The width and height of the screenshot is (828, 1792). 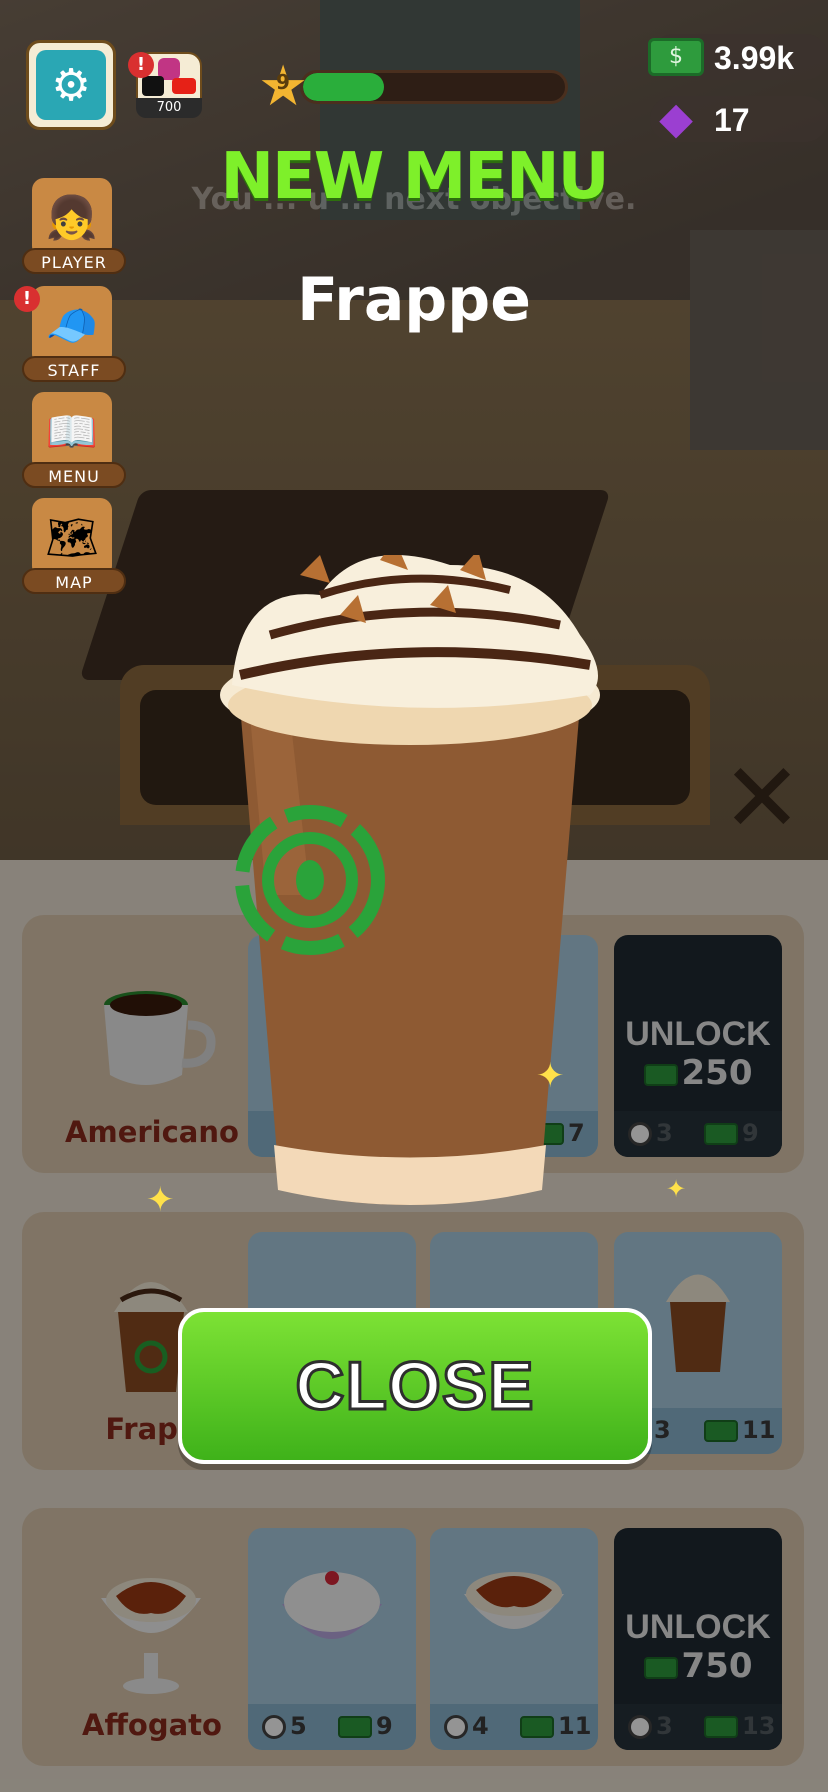 What do you see at coordinates (414, 177) in the screenshot?
I see `popup-title: NEW MENU` at bounding box center [414, 177].